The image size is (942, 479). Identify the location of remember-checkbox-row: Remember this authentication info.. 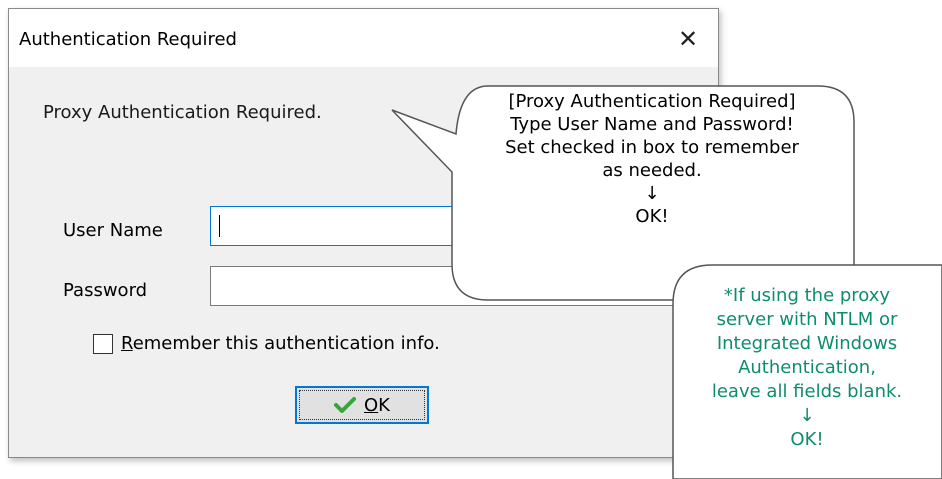
(266, 343).